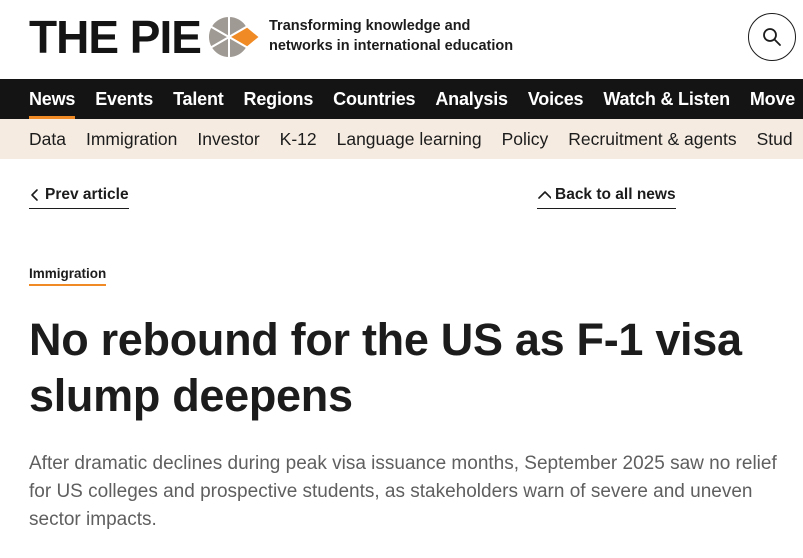  What do you see at coordinates (68, 276) in the screenshot?
I see `category-tag: Immigration` at bounding box center [68, 276].